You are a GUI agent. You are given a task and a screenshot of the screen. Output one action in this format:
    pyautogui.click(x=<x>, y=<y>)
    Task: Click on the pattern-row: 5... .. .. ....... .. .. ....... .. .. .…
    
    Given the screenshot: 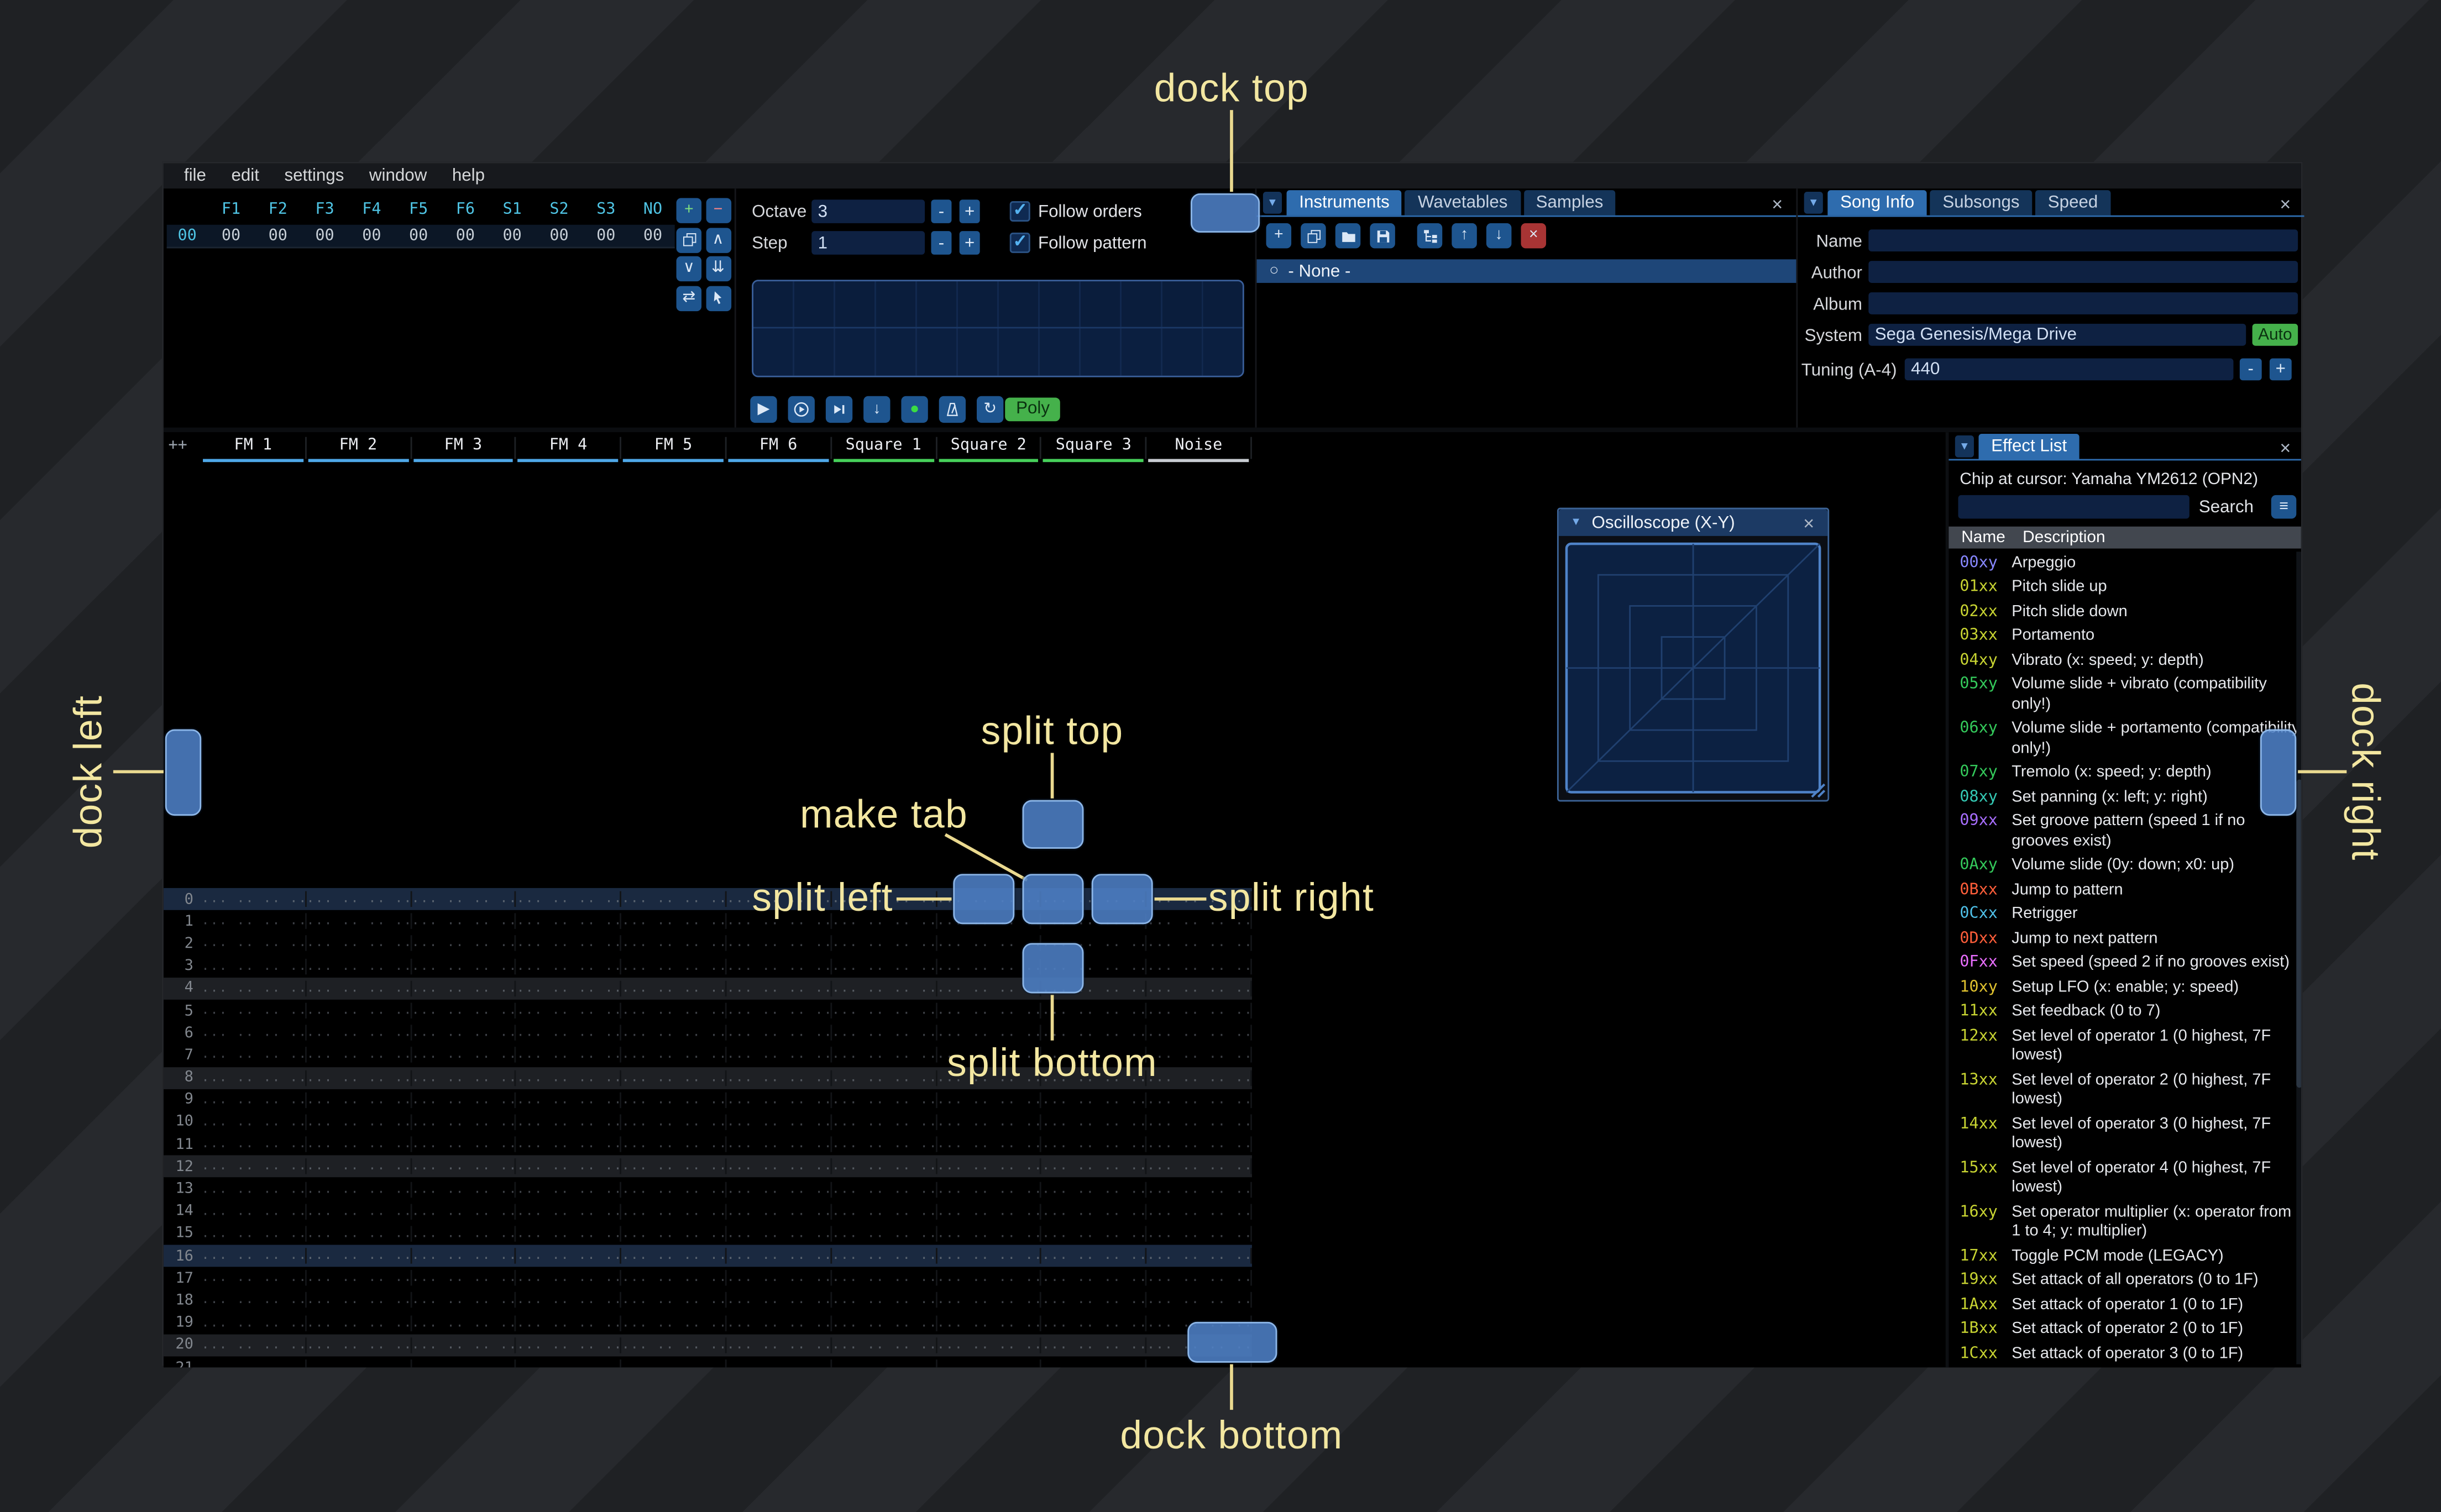 What is the action you would take?
    pyautogui.click(x=708, y=1011)
    